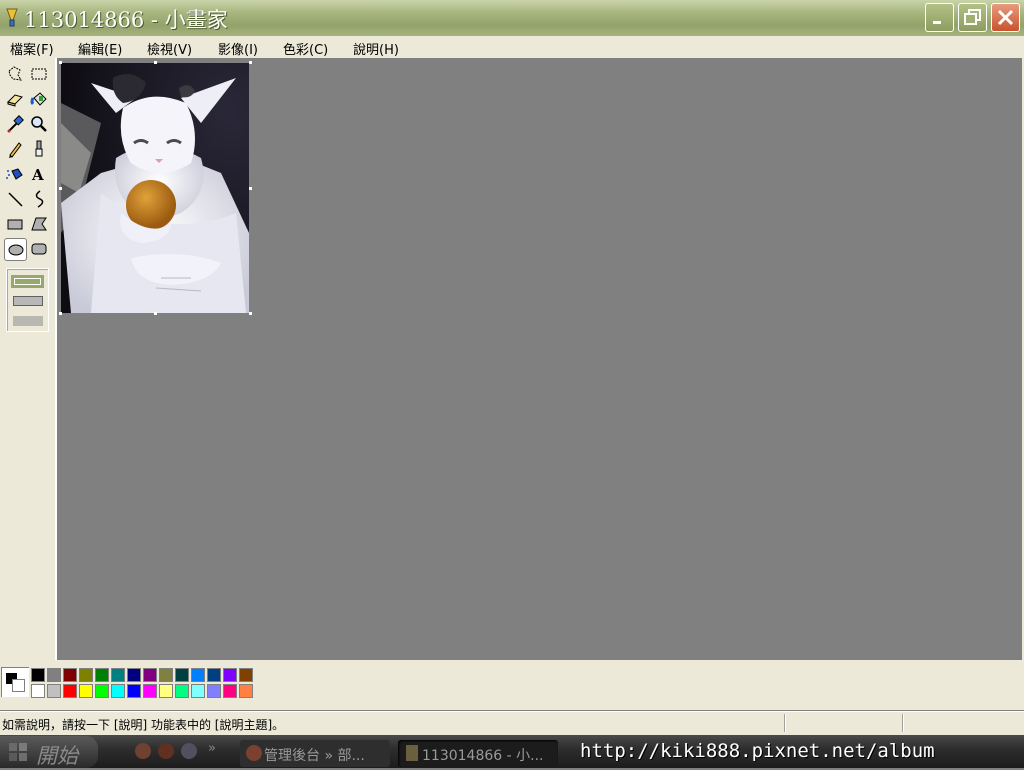  What do you see at coordinates (15, 199) in the screenshot?
I see `line-tool` at bounding box center [15, 199].